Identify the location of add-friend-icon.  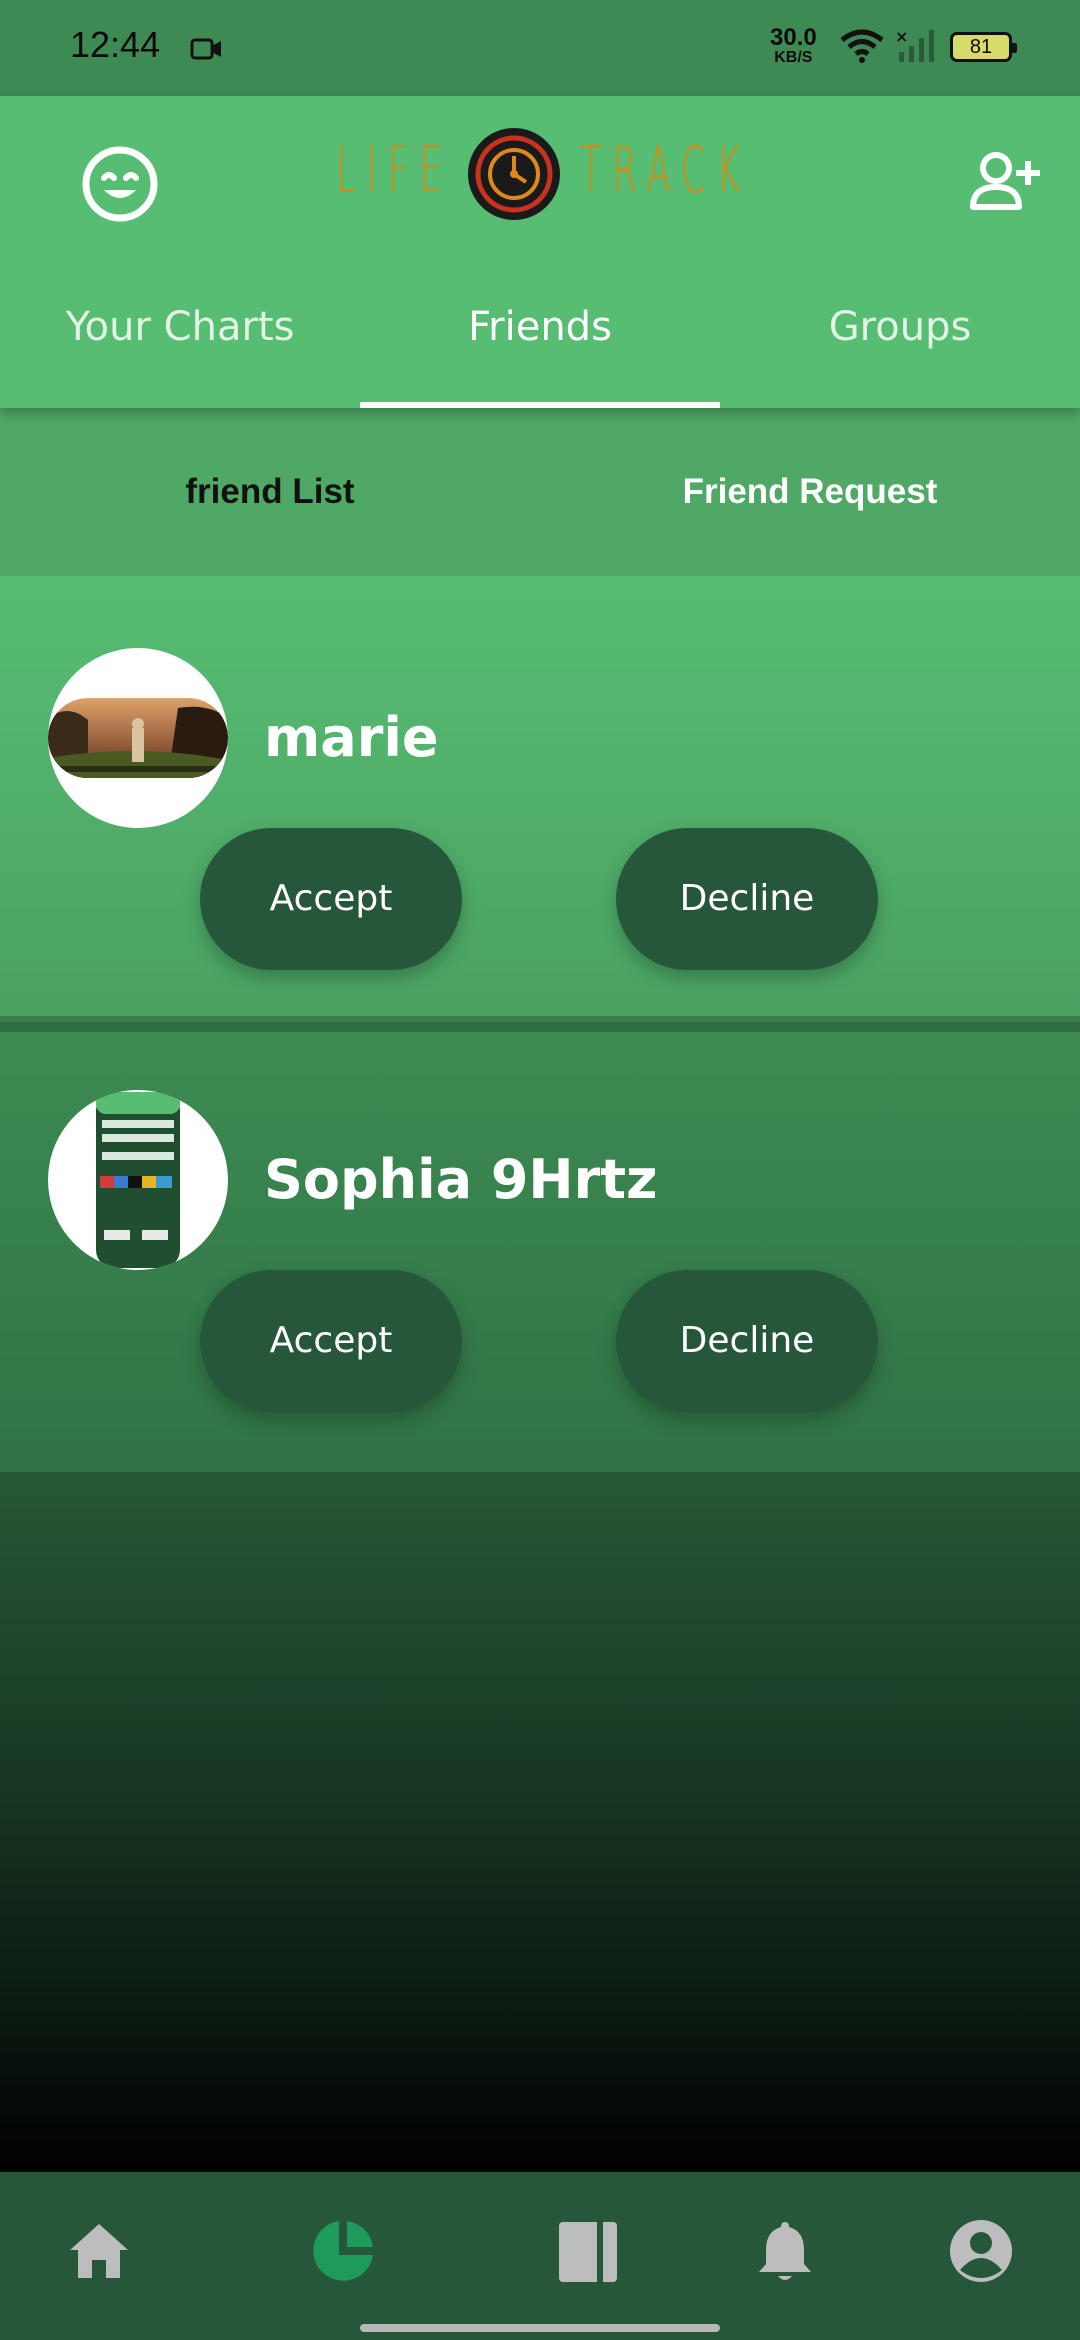
(1006, 183).